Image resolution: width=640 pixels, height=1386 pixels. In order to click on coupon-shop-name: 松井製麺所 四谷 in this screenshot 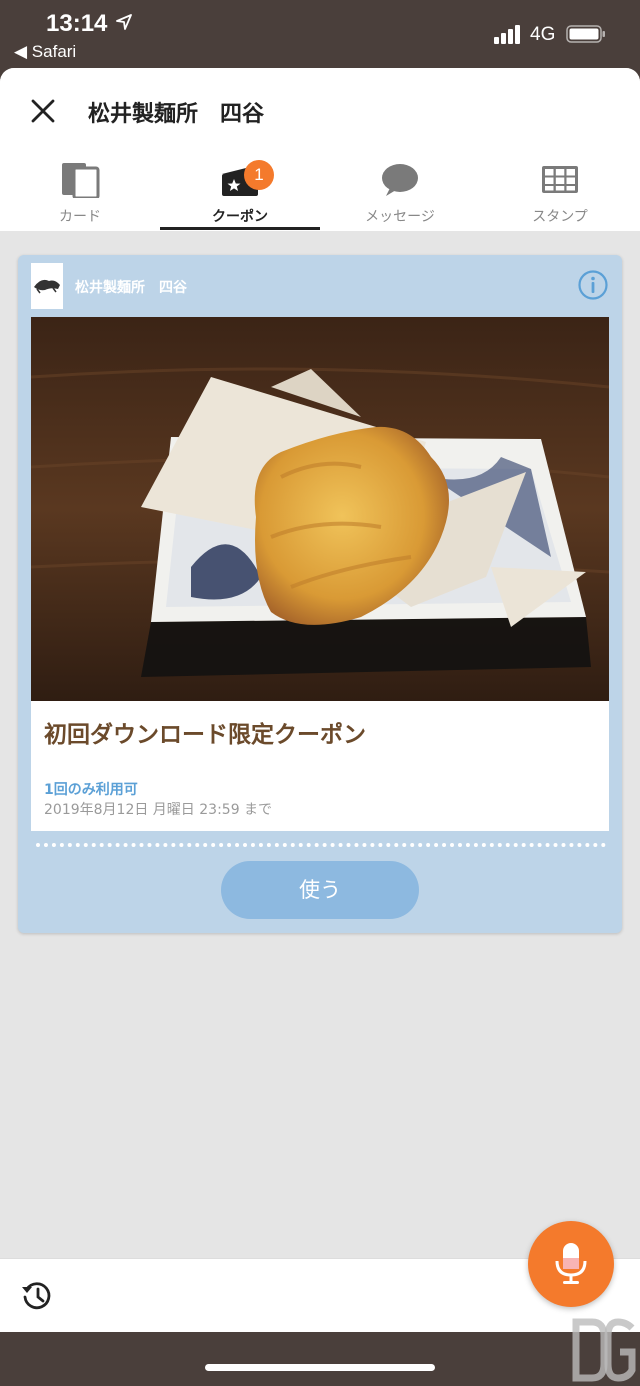, I will do `click(131, 288)`.